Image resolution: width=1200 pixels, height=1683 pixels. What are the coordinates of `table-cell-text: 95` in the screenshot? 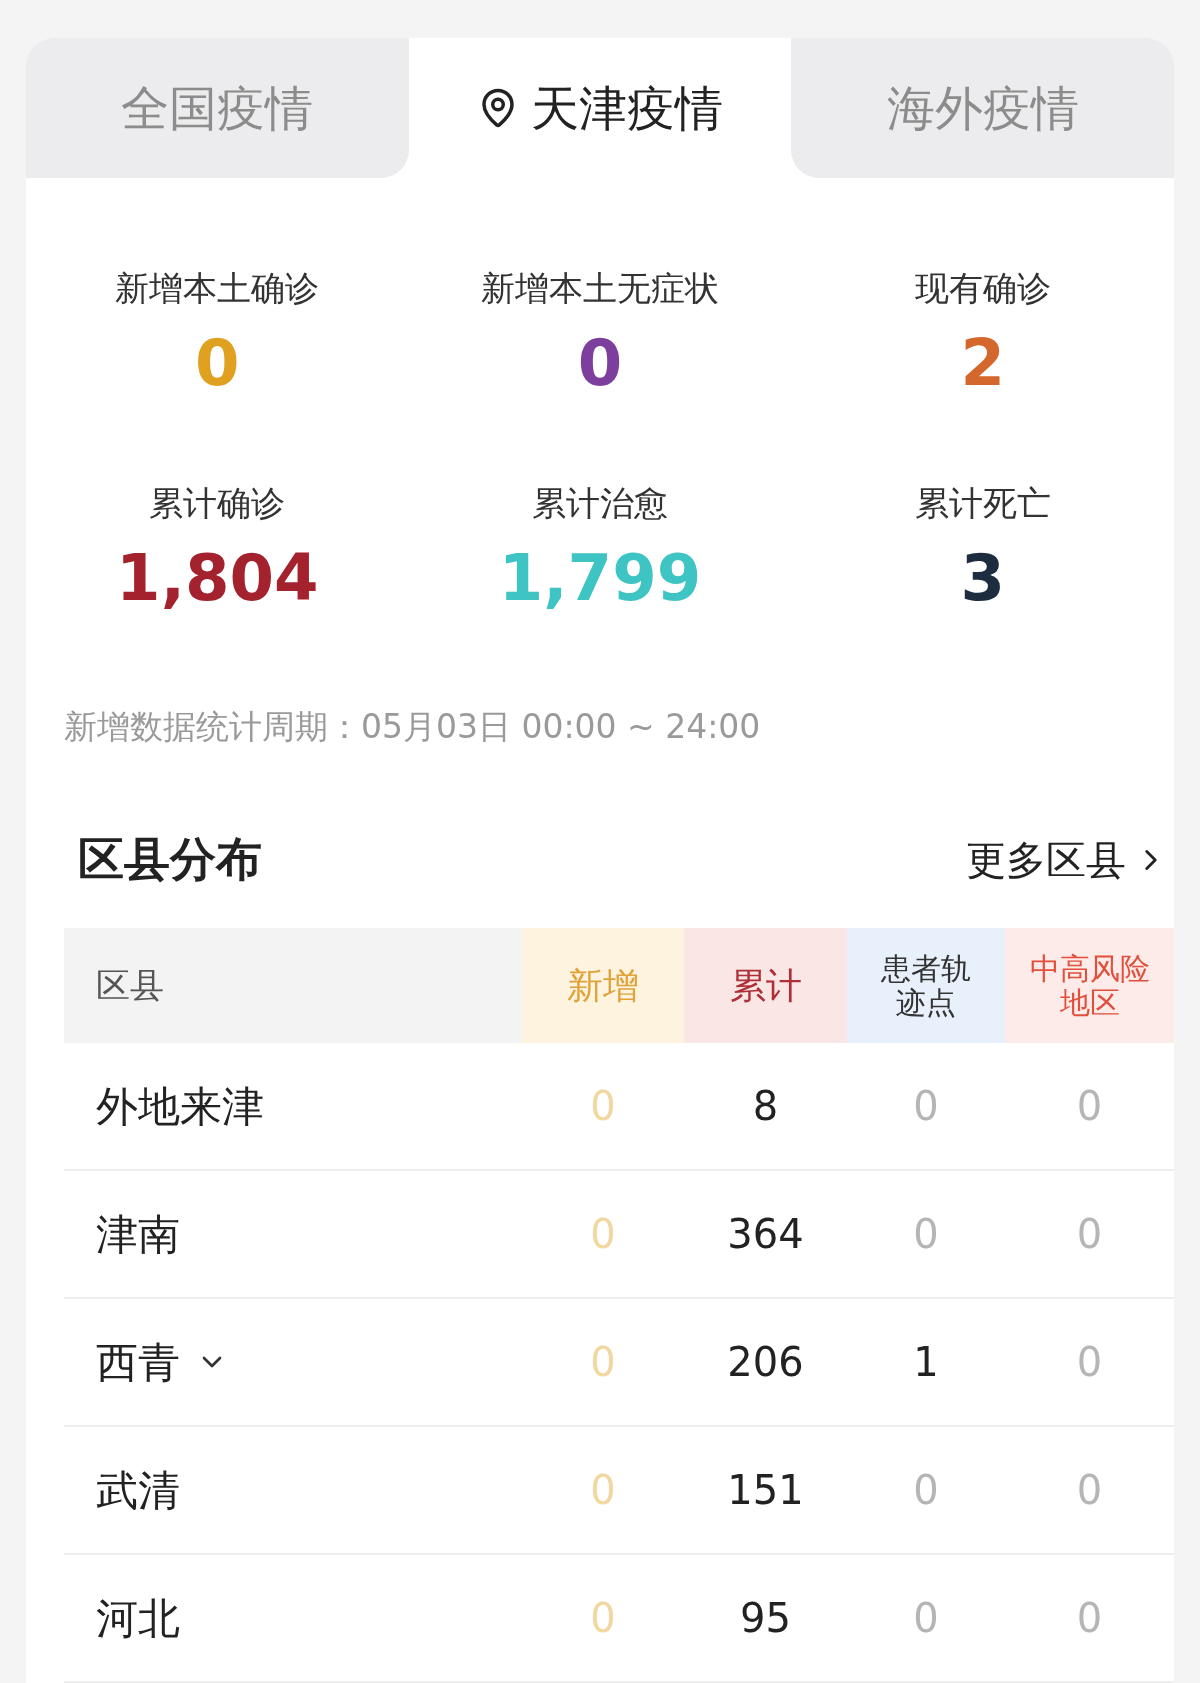 It's located at (765, 1618).